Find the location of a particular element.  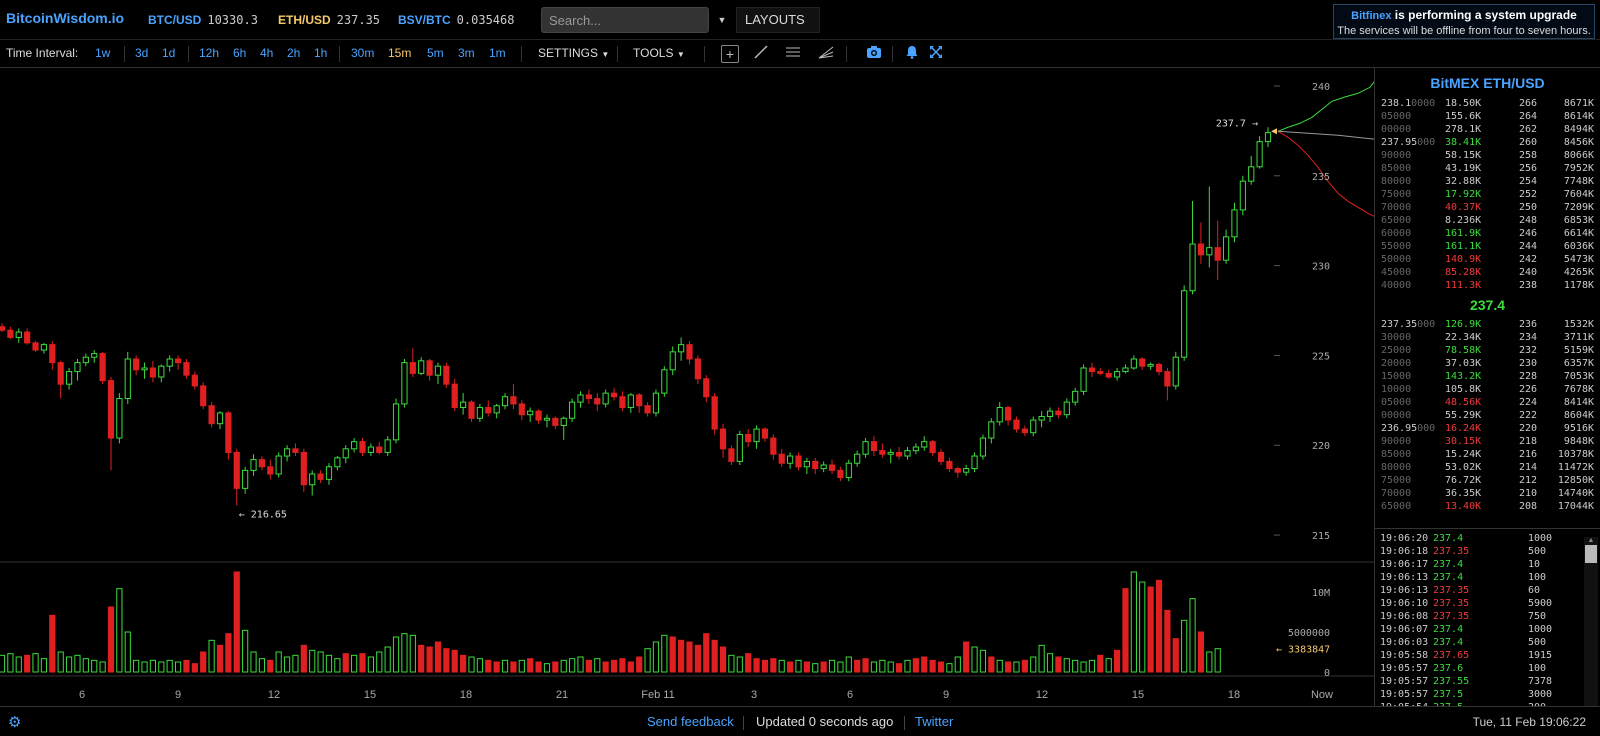

search-input is located at coordinates (625, 20).